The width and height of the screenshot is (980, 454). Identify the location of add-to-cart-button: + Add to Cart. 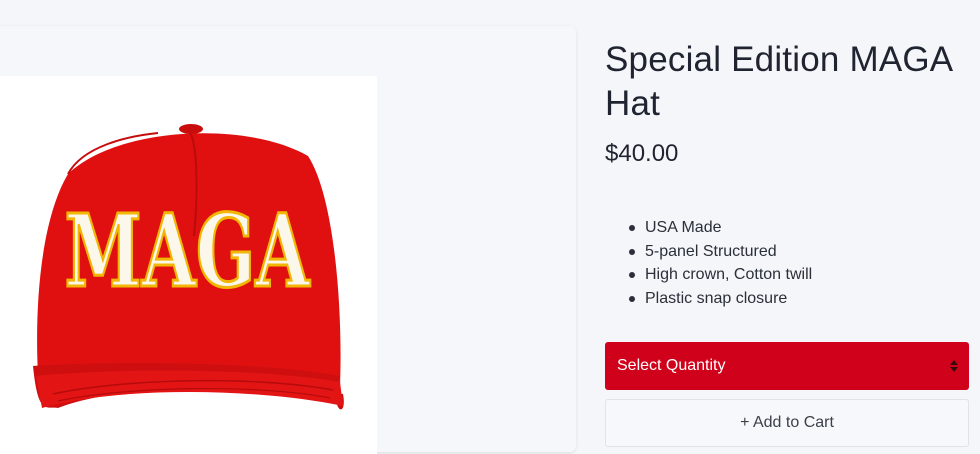
(787, 423).